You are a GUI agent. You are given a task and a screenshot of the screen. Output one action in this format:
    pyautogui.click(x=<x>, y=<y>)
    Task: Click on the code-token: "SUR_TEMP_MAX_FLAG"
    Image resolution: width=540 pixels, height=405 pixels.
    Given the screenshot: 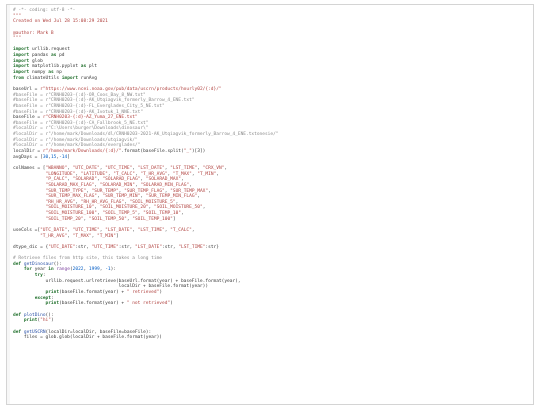 What is the action you would take?
    pyautogui.click(x=71, y=197)
    